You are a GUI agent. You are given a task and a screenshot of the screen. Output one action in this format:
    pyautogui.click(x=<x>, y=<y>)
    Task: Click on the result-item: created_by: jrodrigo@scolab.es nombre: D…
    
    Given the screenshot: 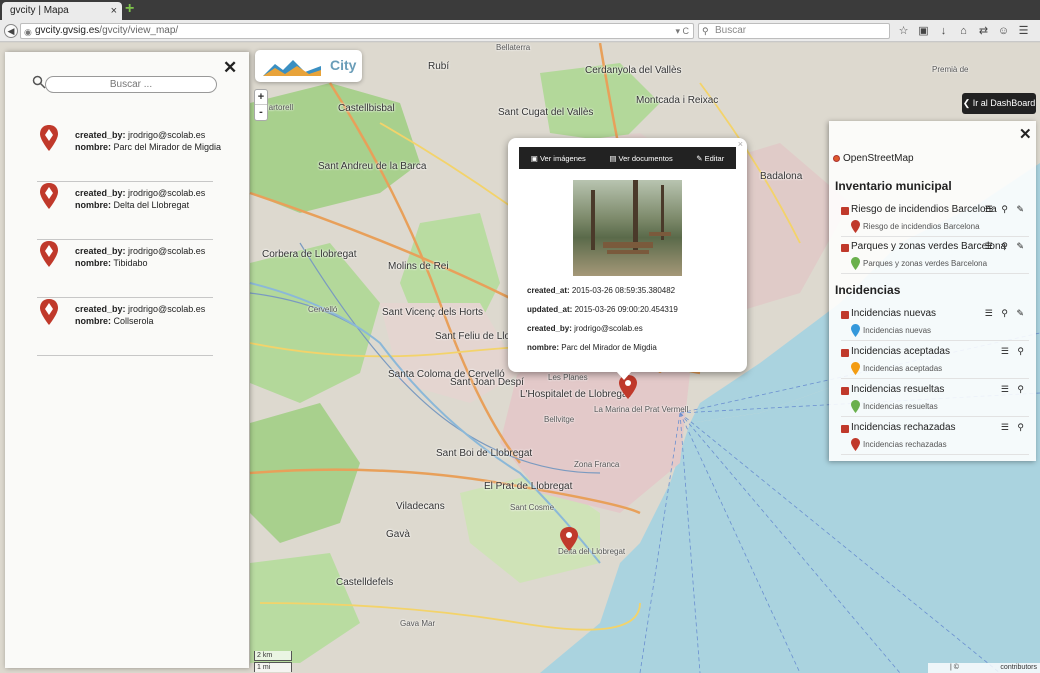 What is the action you would take?
    pyautogui.click(x=125, y=211)
    